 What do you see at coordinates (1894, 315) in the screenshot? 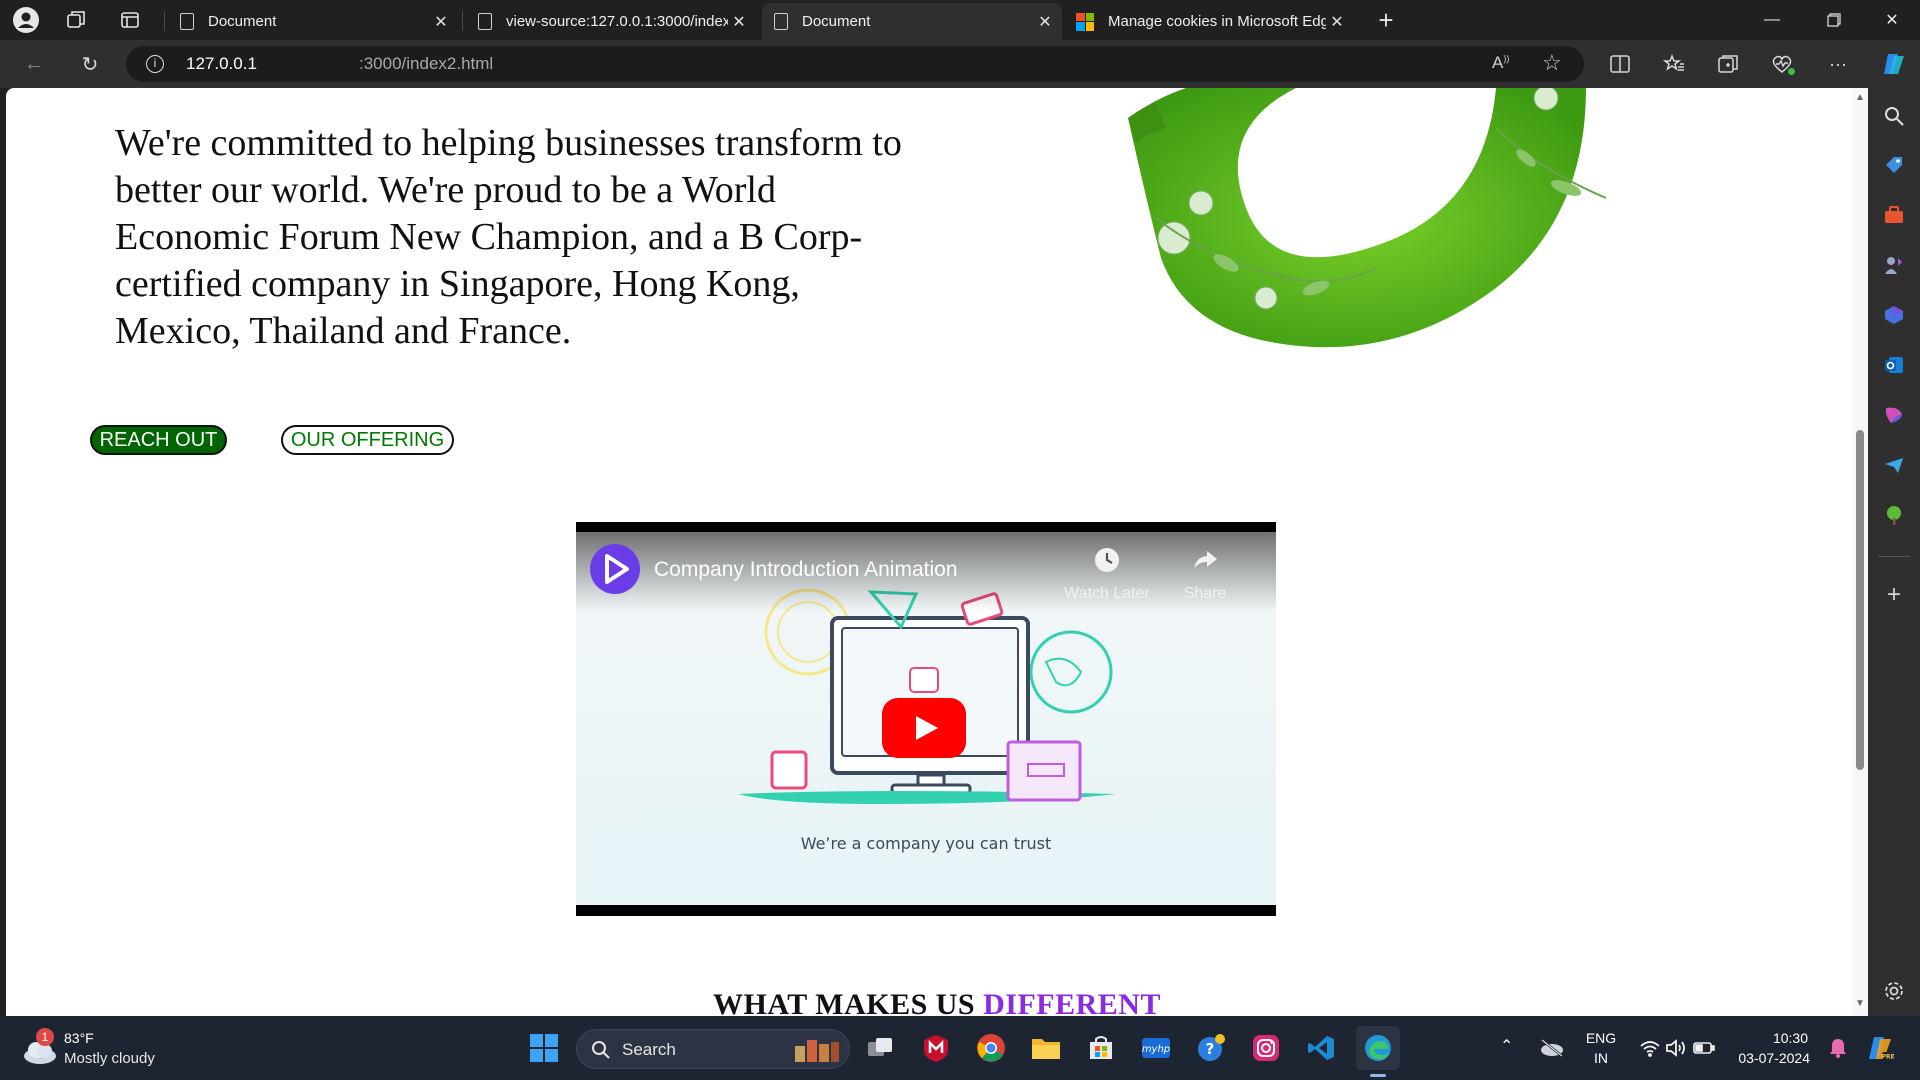
I see `microsoft-365-icon` at bounding box center [1894, 315].